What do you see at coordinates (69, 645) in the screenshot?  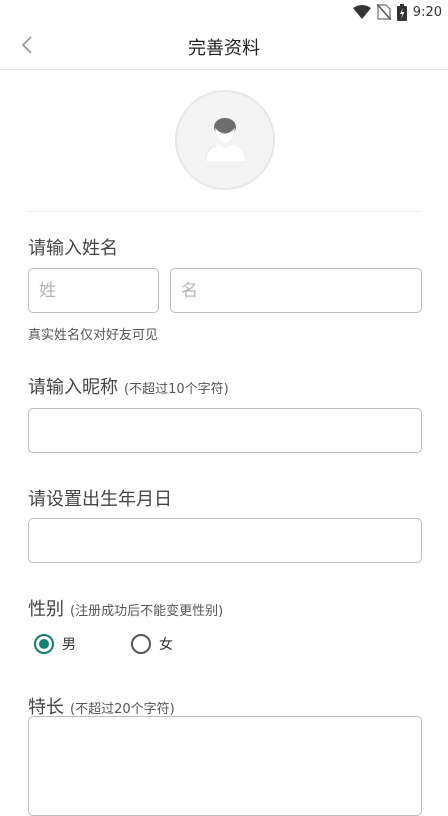 I see `gender-option-label: 男` at bounding box center [69, 645].